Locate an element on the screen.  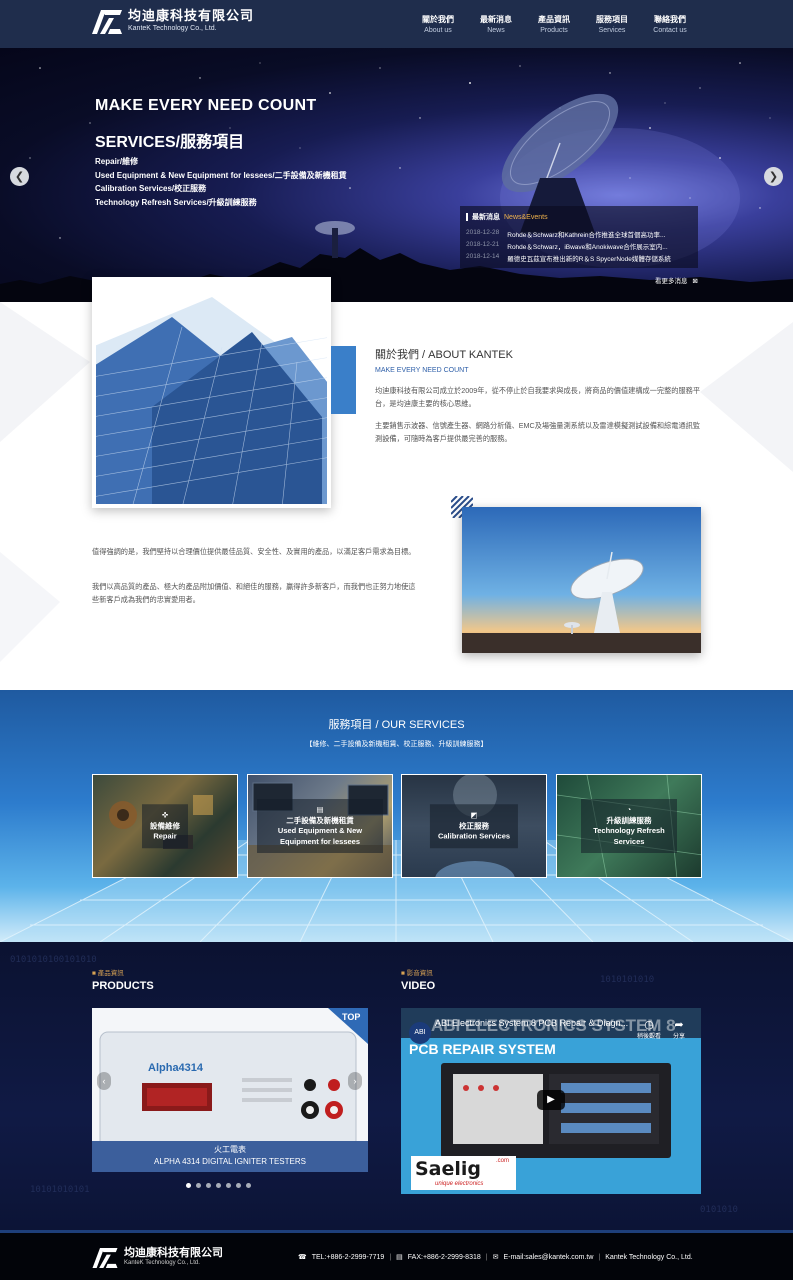
news-date: 2018-12-21 is located at coordinates (483, 244).